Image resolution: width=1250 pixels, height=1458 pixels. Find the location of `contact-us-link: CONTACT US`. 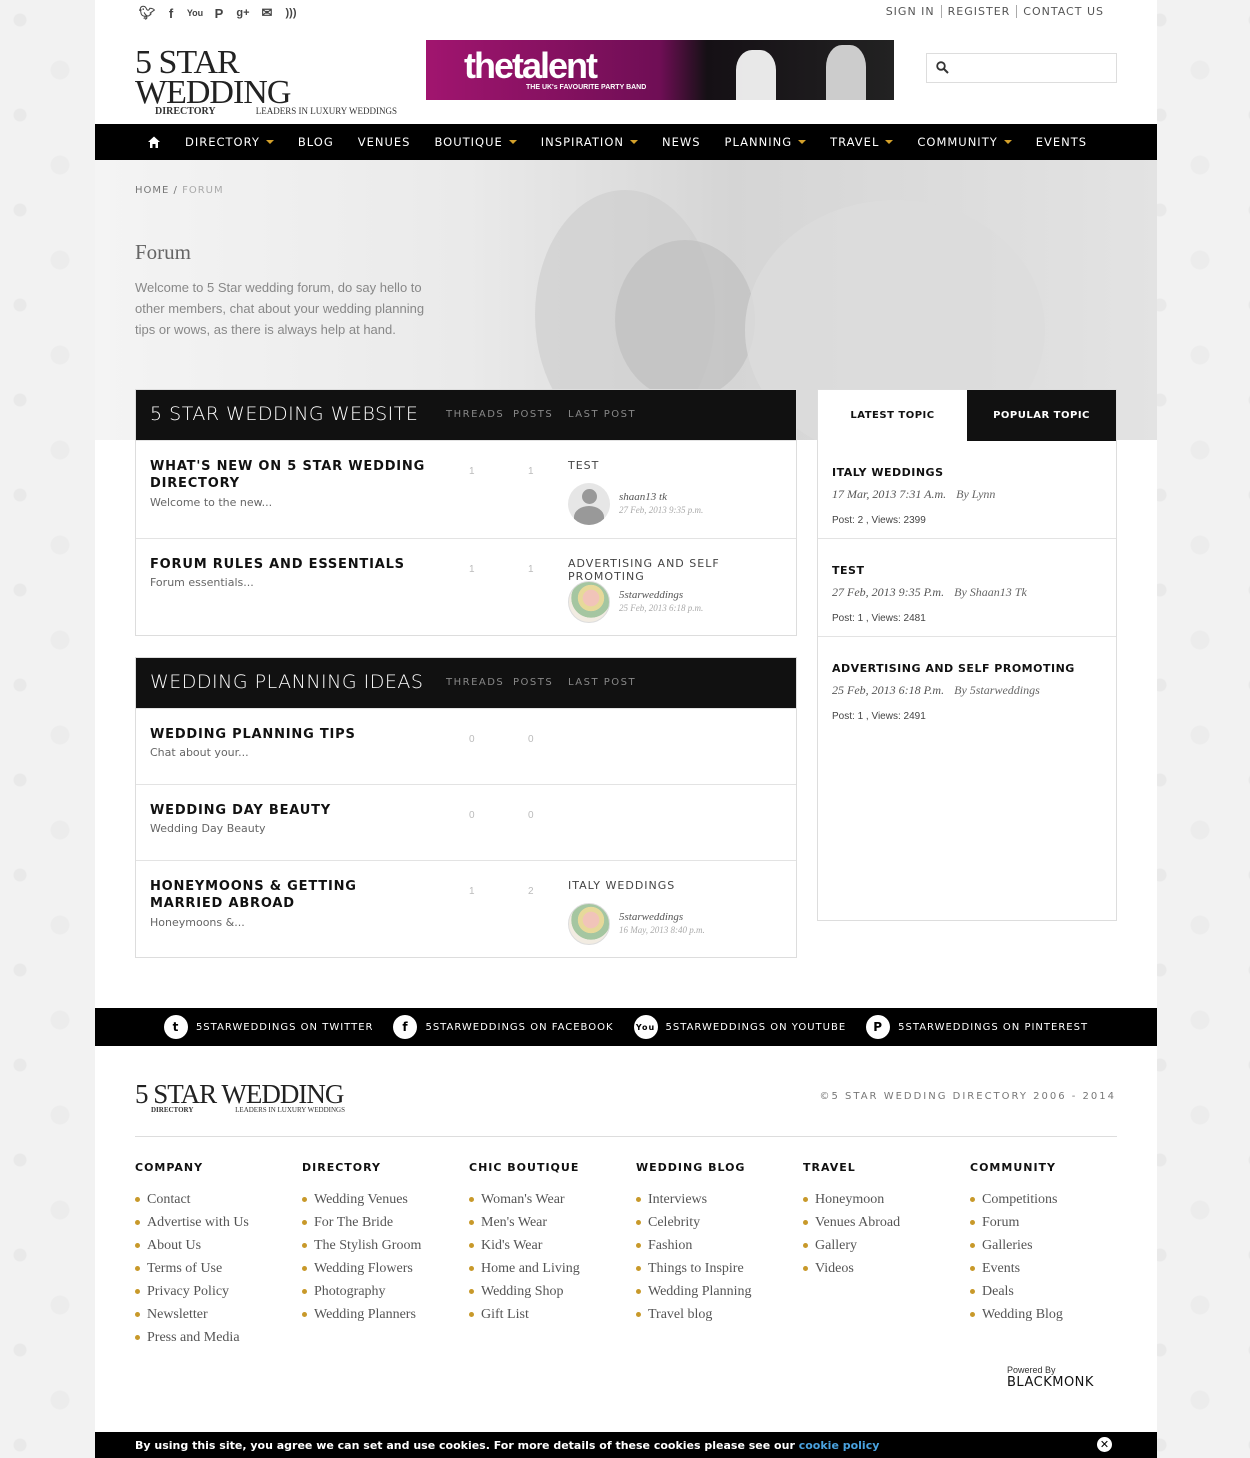

contact-us-link: CONTACT US is located at coordinates (1063, 11).